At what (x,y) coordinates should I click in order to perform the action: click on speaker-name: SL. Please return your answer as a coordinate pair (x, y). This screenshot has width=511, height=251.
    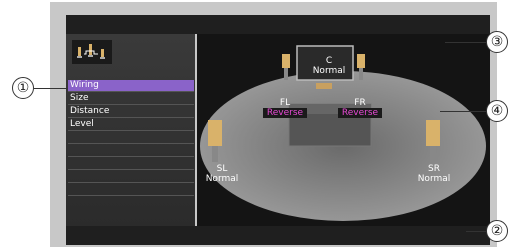
    Looking at the image, I should click on (222, 169).